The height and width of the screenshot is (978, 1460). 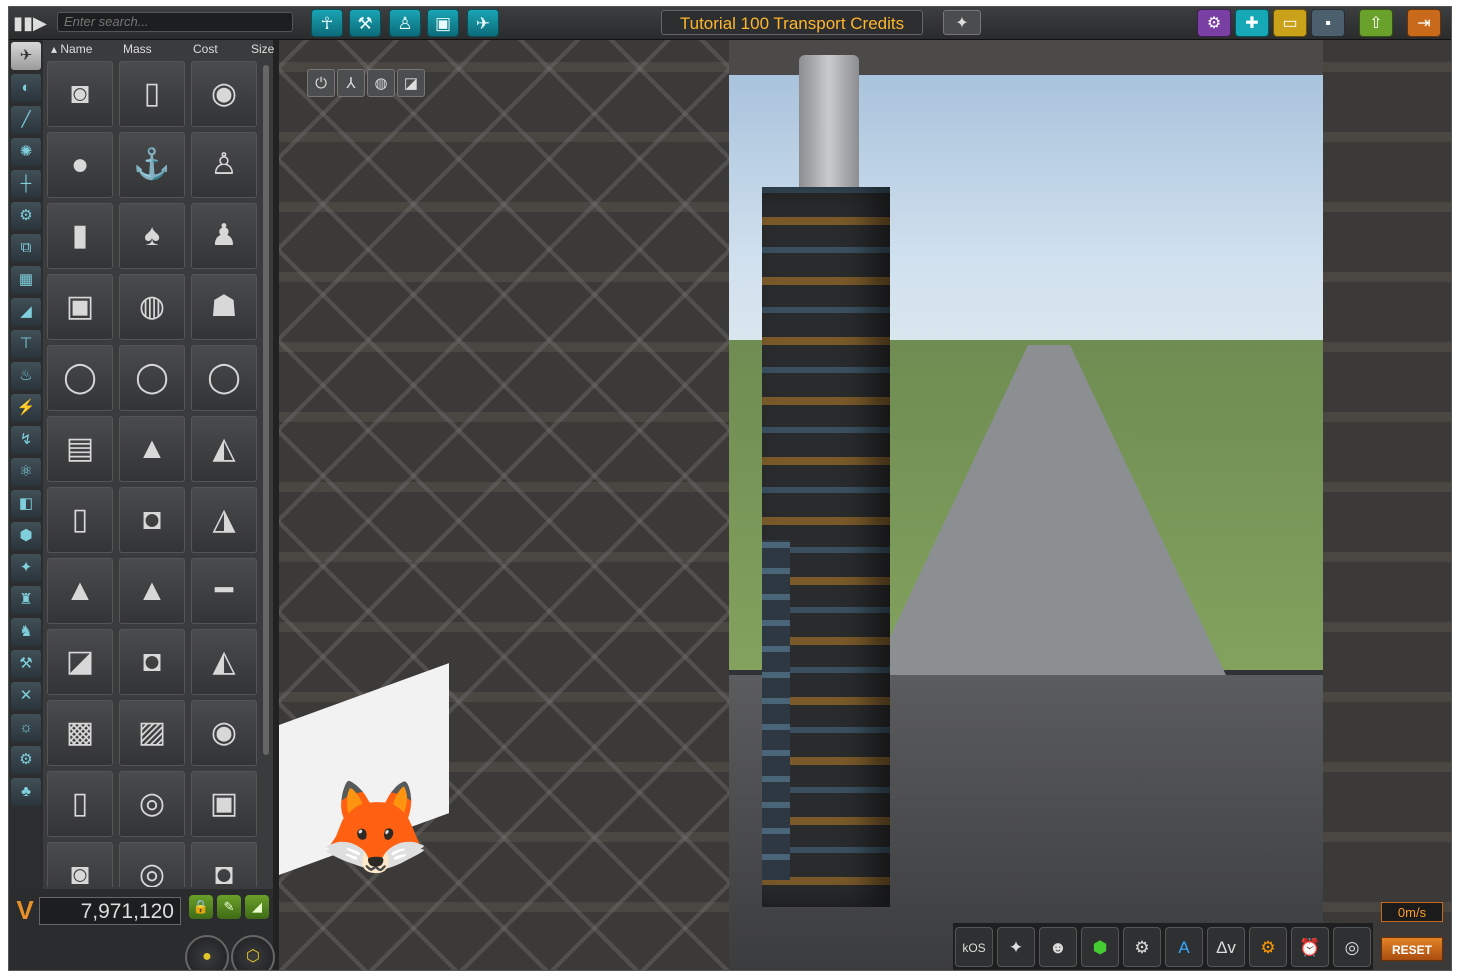 I want to click on rover-icon: ⚙, so click(x=26, y=760).